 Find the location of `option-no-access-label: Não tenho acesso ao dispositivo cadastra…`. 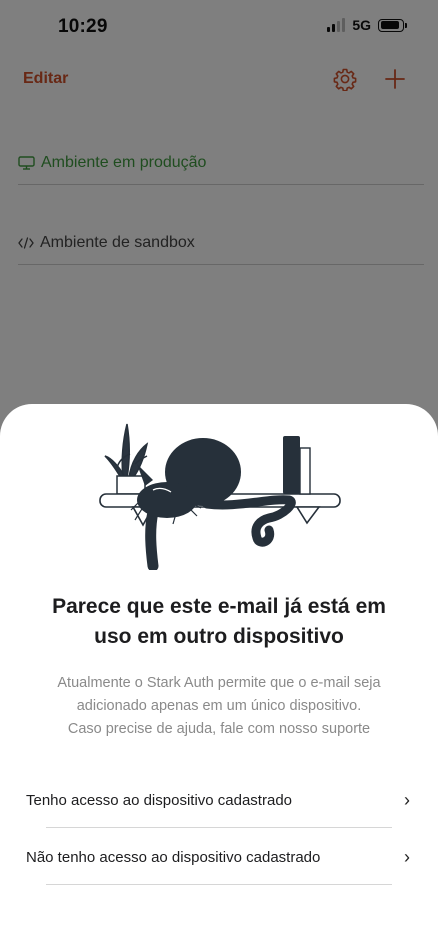

option-no-access-label: Não tenho acesso ao dispositivo cadastra… is located at coordinates (173, 857).